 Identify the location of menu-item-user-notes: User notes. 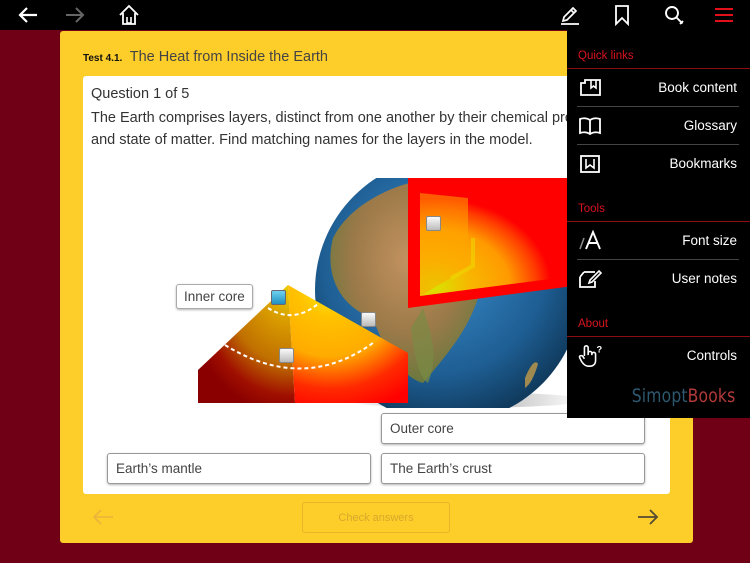
(658, 278).